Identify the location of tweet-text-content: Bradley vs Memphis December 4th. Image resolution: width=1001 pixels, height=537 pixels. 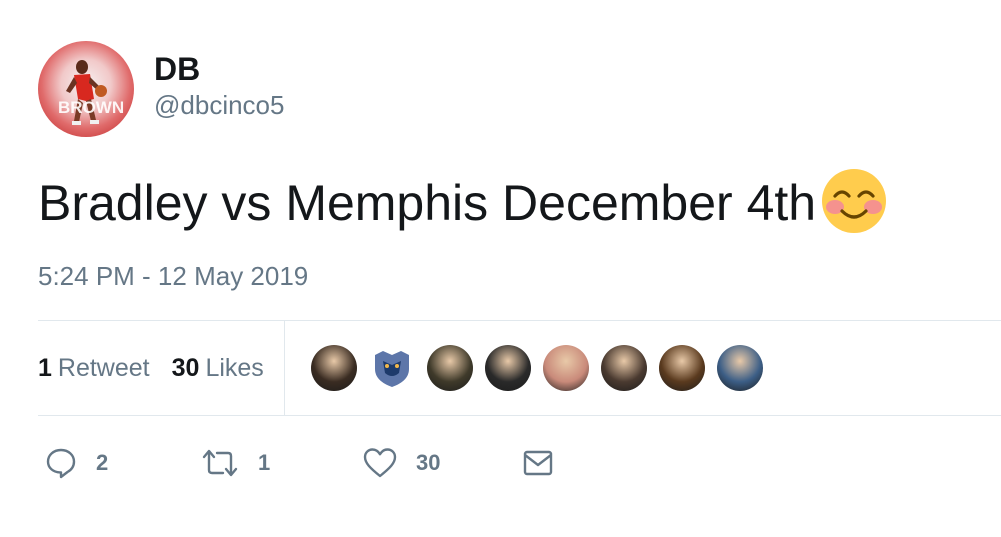
(427, 203).